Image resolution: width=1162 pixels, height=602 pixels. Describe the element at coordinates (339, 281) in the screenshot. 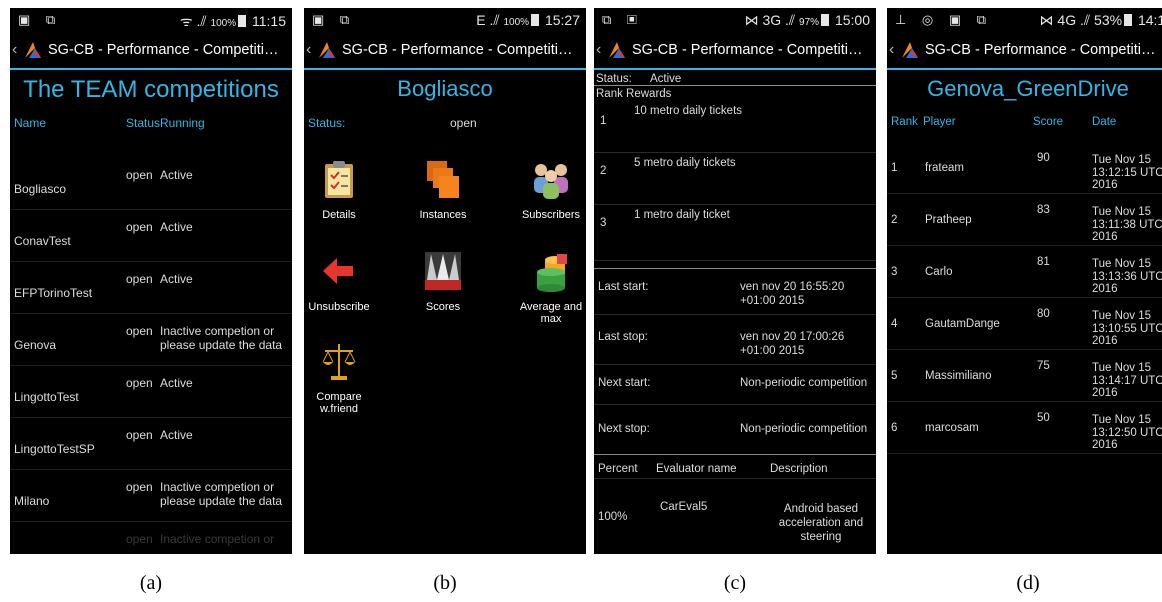

I see `unsubscribe-button: Unsubscribe` at that location.